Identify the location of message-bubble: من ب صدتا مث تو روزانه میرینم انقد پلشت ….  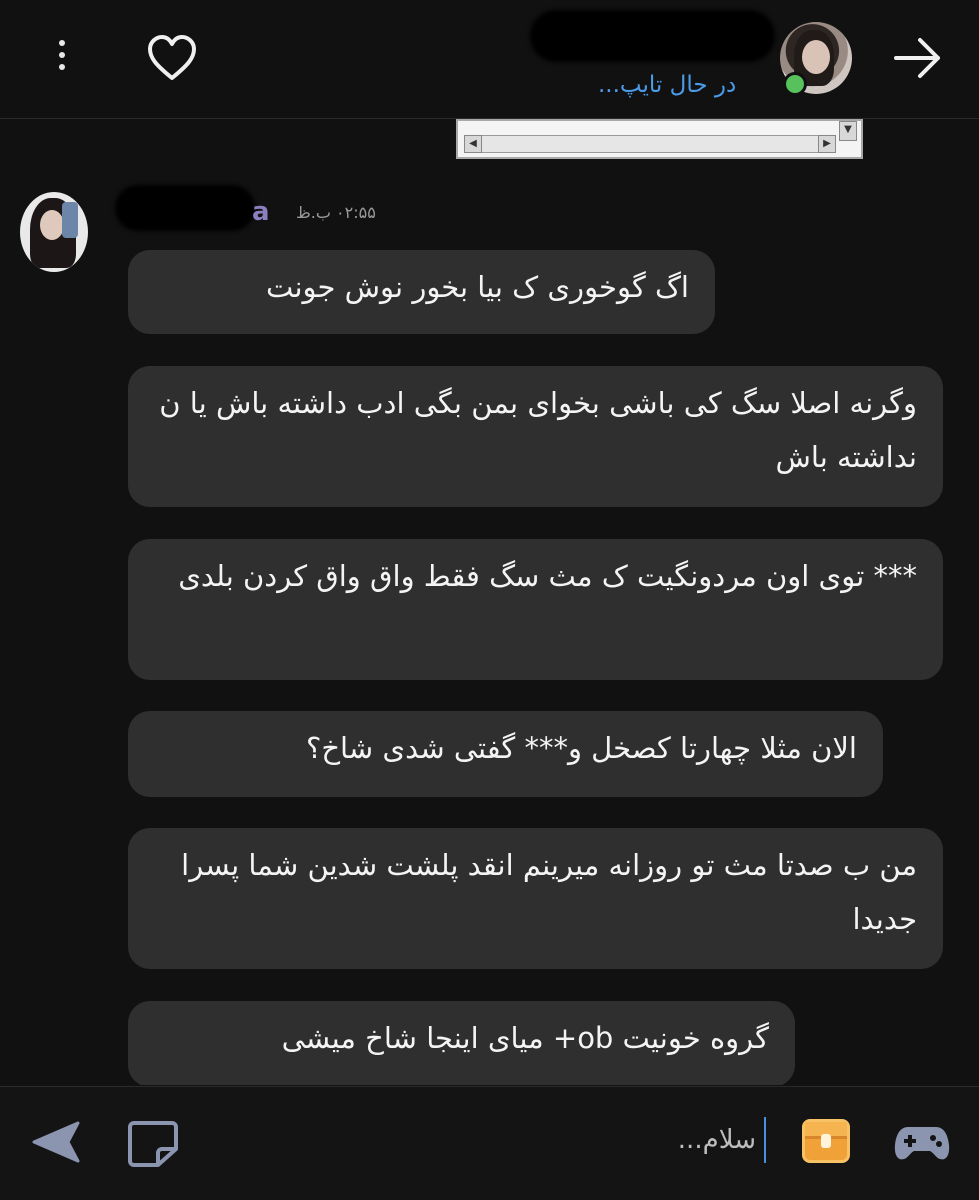
(535, 898).